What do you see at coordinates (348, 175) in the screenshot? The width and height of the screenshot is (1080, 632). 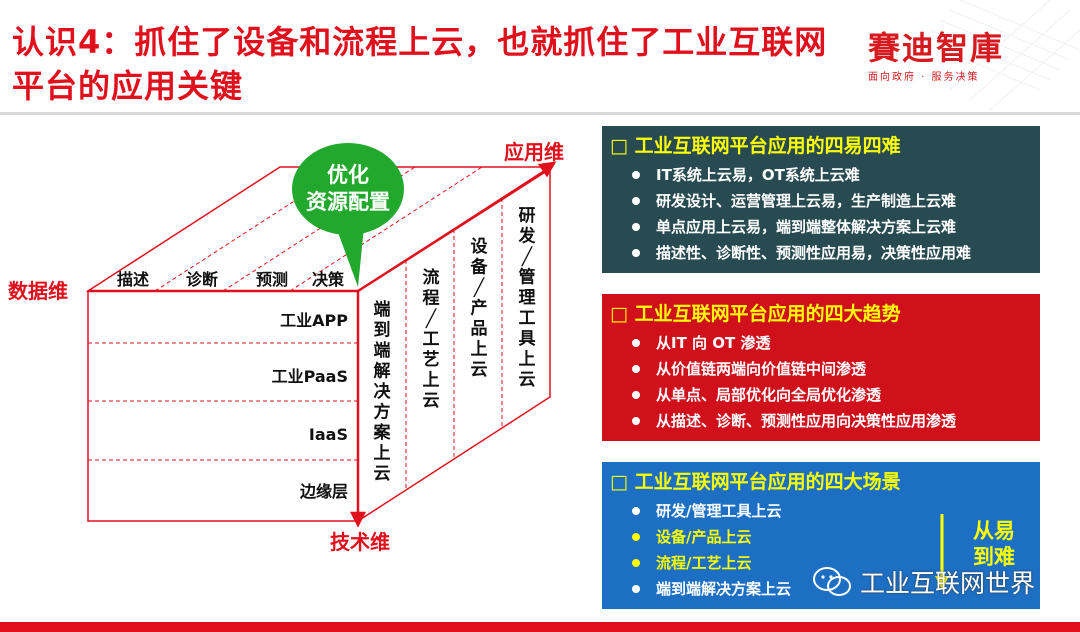 I see `bubble-line-1: 优化` at bounding box center [348, 175].